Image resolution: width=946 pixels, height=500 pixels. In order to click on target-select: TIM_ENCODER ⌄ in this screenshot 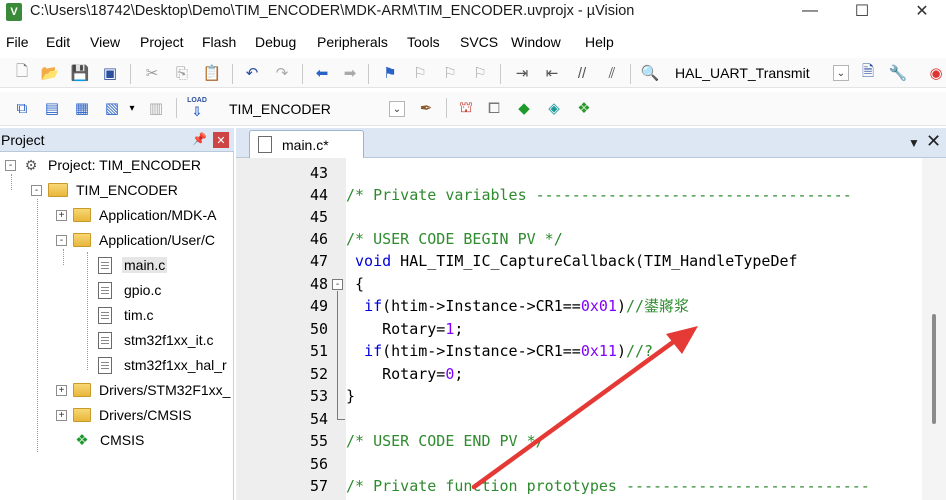, I will do `click(315, 109)`.